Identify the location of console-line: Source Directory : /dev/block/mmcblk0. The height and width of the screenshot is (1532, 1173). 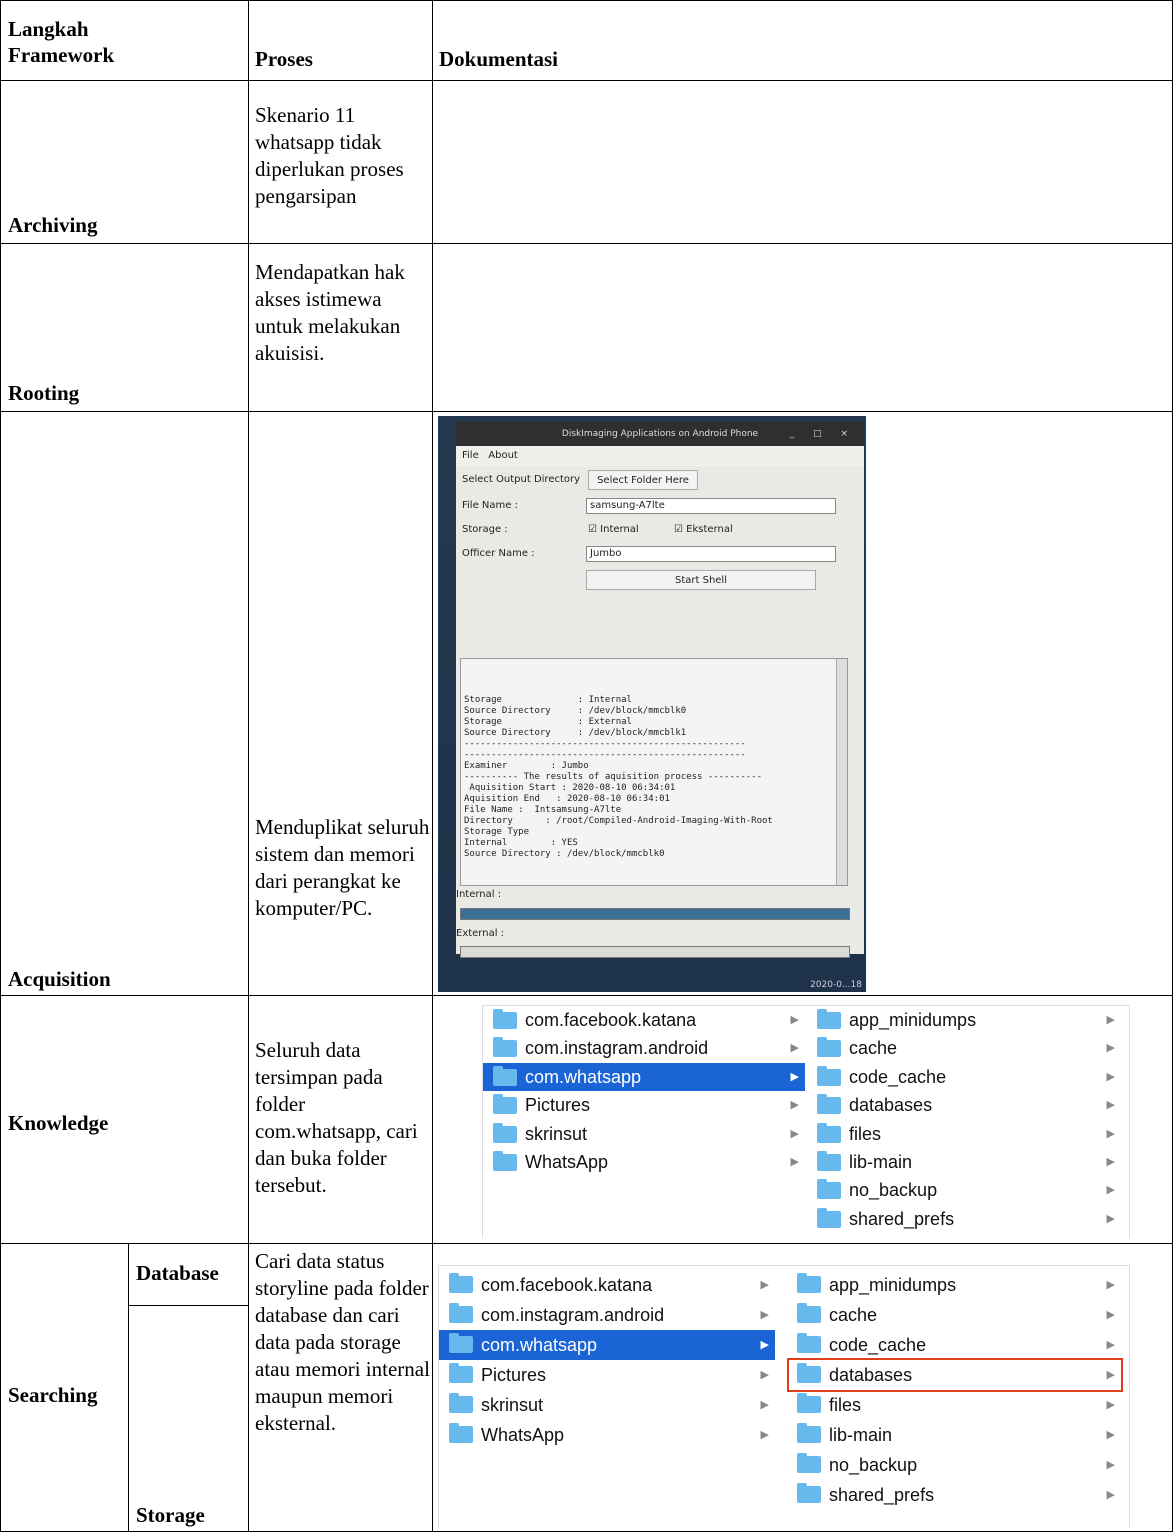
(575, 711).